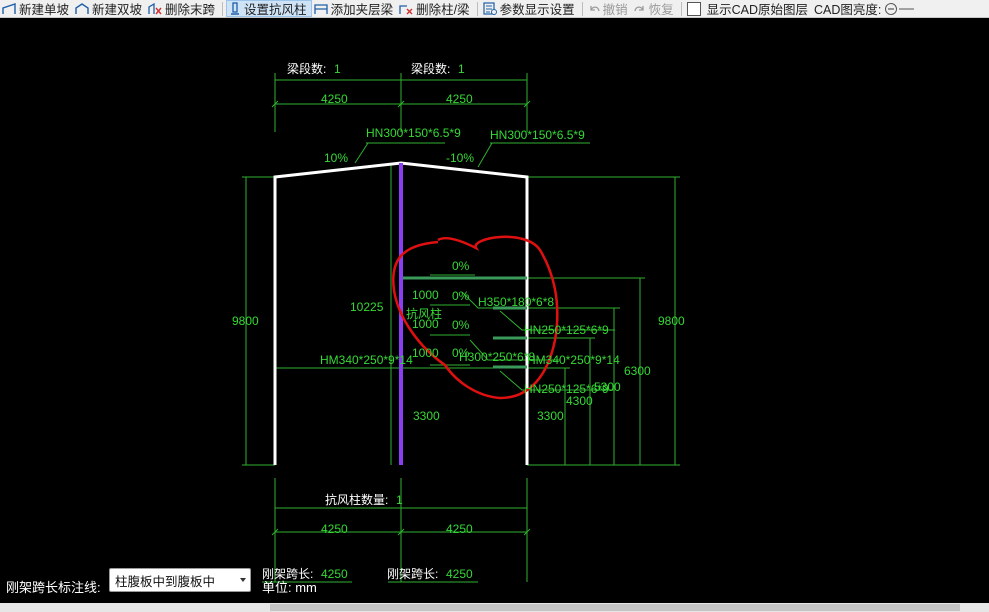 The height and width of the screenshot is (612, 989). Describe the element at coordinates (413, 133) in the screenshot. I see `rafter-left-section: HN300*150*6.5*9` at that location.